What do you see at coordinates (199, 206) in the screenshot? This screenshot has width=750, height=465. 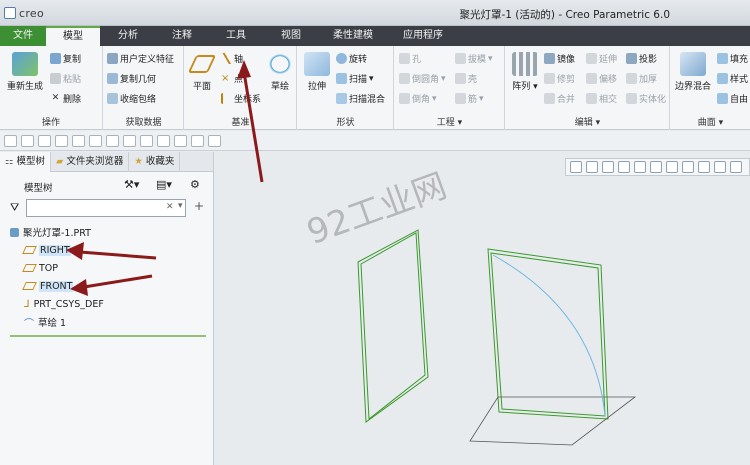 I see `add-icon: +` at bounding box center [199, 206].